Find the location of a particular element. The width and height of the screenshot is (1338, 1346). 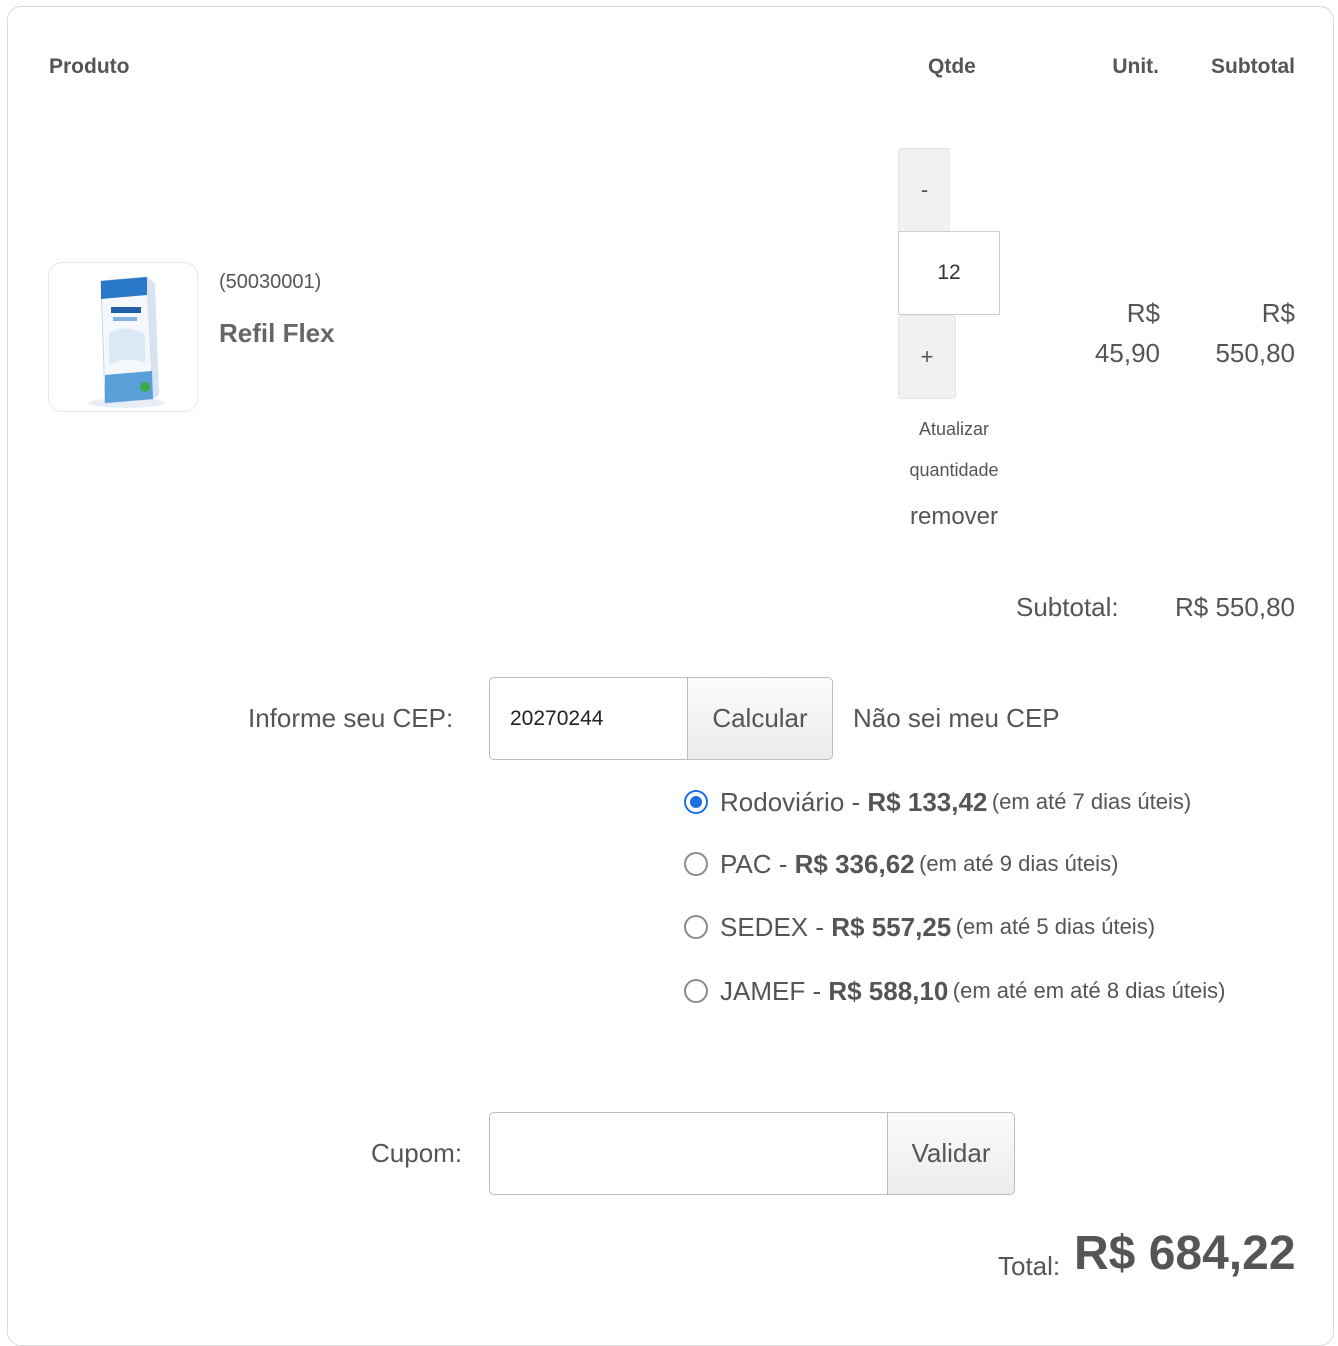

header-qty: Qtde is located at coordinates (952, 66).